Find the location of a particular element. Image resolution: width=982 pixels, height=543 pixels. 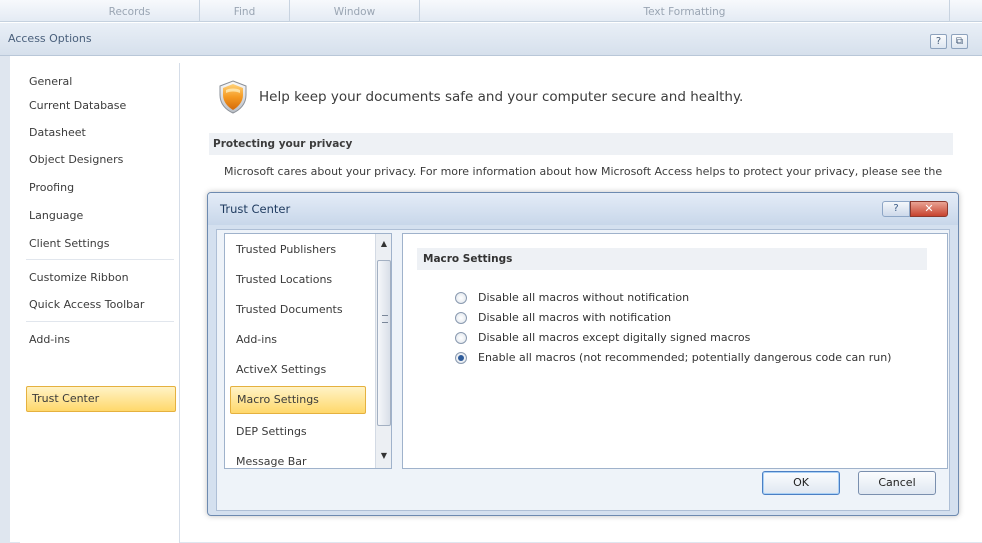

nav-item-trust-center: Trust Center is located at coordinates (101, 399).